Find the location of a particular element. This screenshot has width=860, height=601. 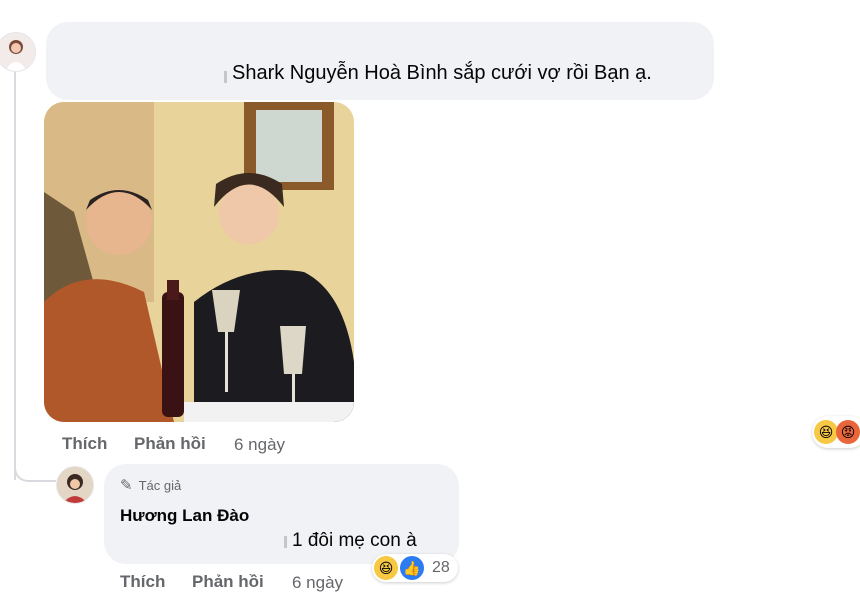

pen-icon: ✎ is located at coordinates (126, 485).